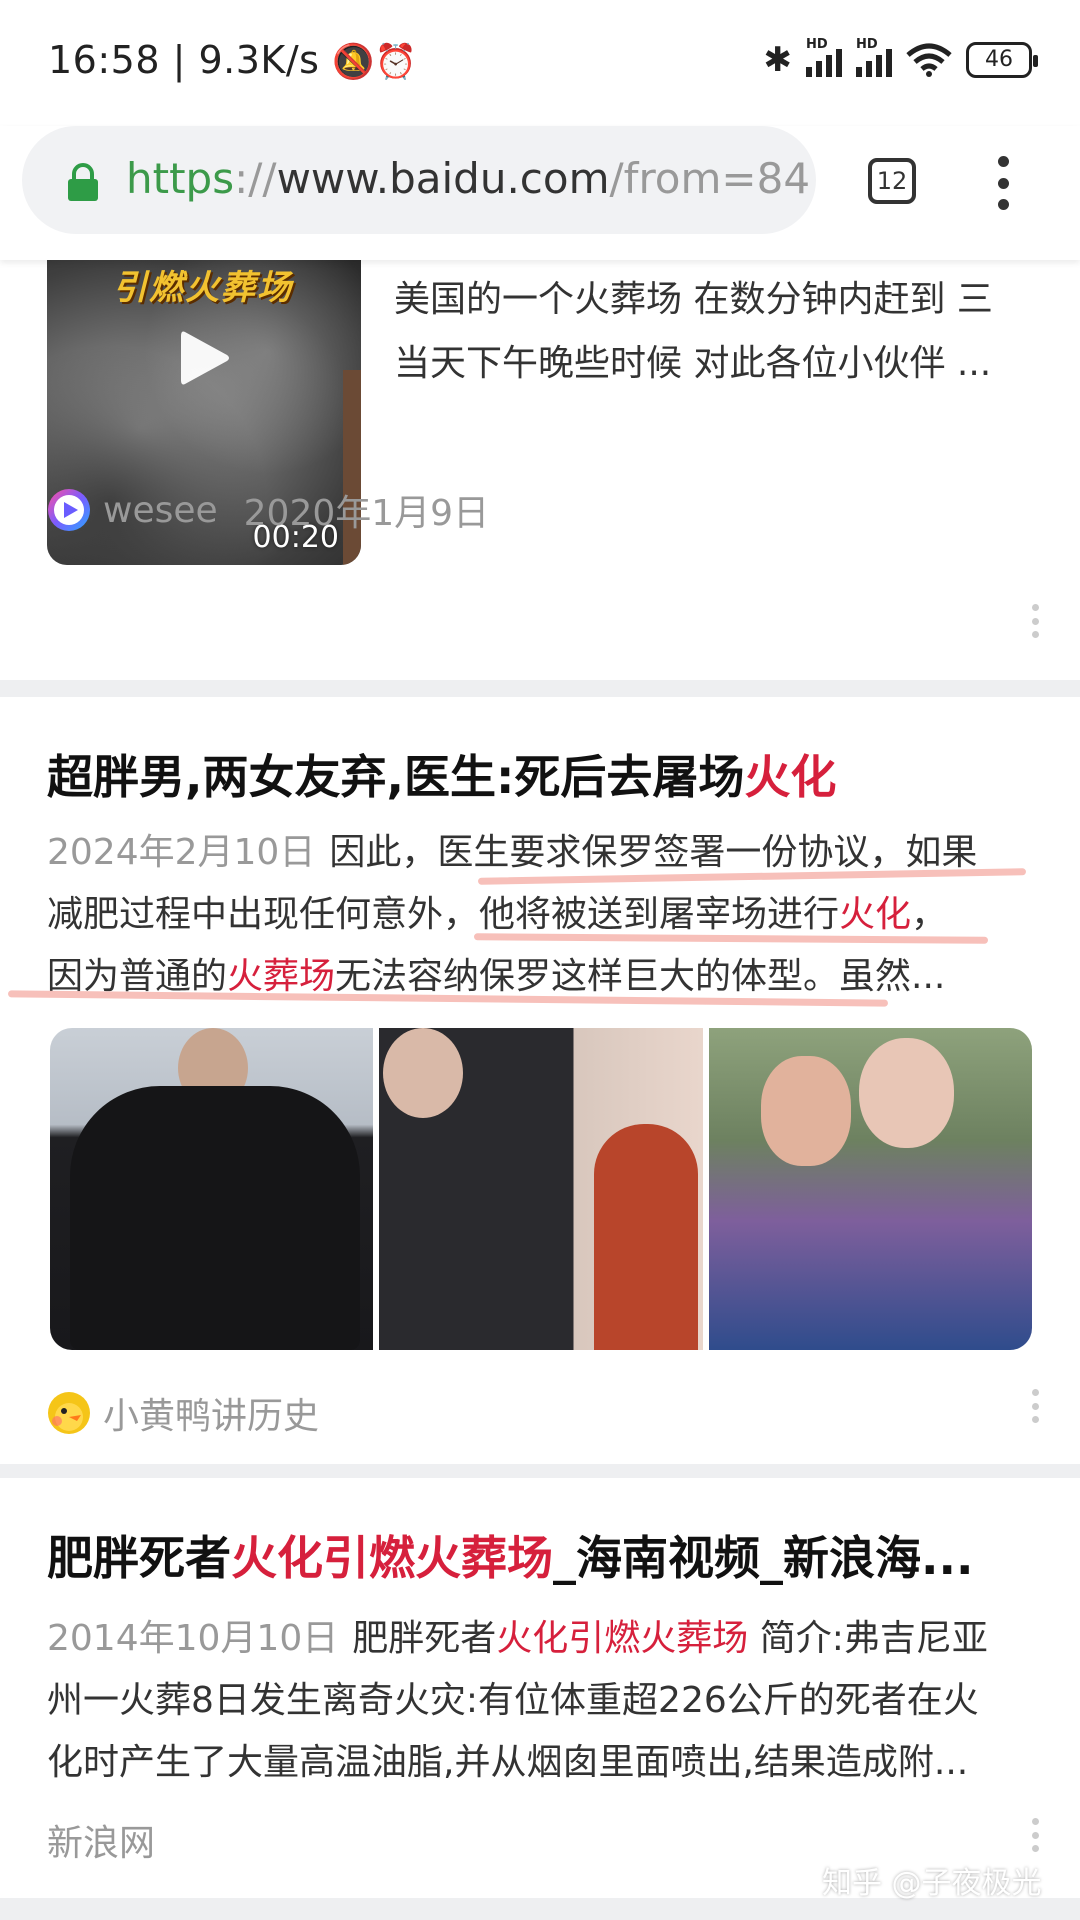 This screenshot has height=1920, width=1080. What do you see at coordinates (211, 1416) in the screenshot?
I see `source-name: 小黄鸭讲历史` at bounding box center [211, 1416].